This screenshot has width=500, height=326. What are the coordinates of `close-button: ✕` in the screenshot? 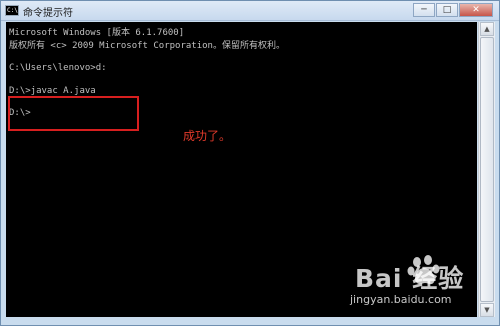 It's located at (476, 10).